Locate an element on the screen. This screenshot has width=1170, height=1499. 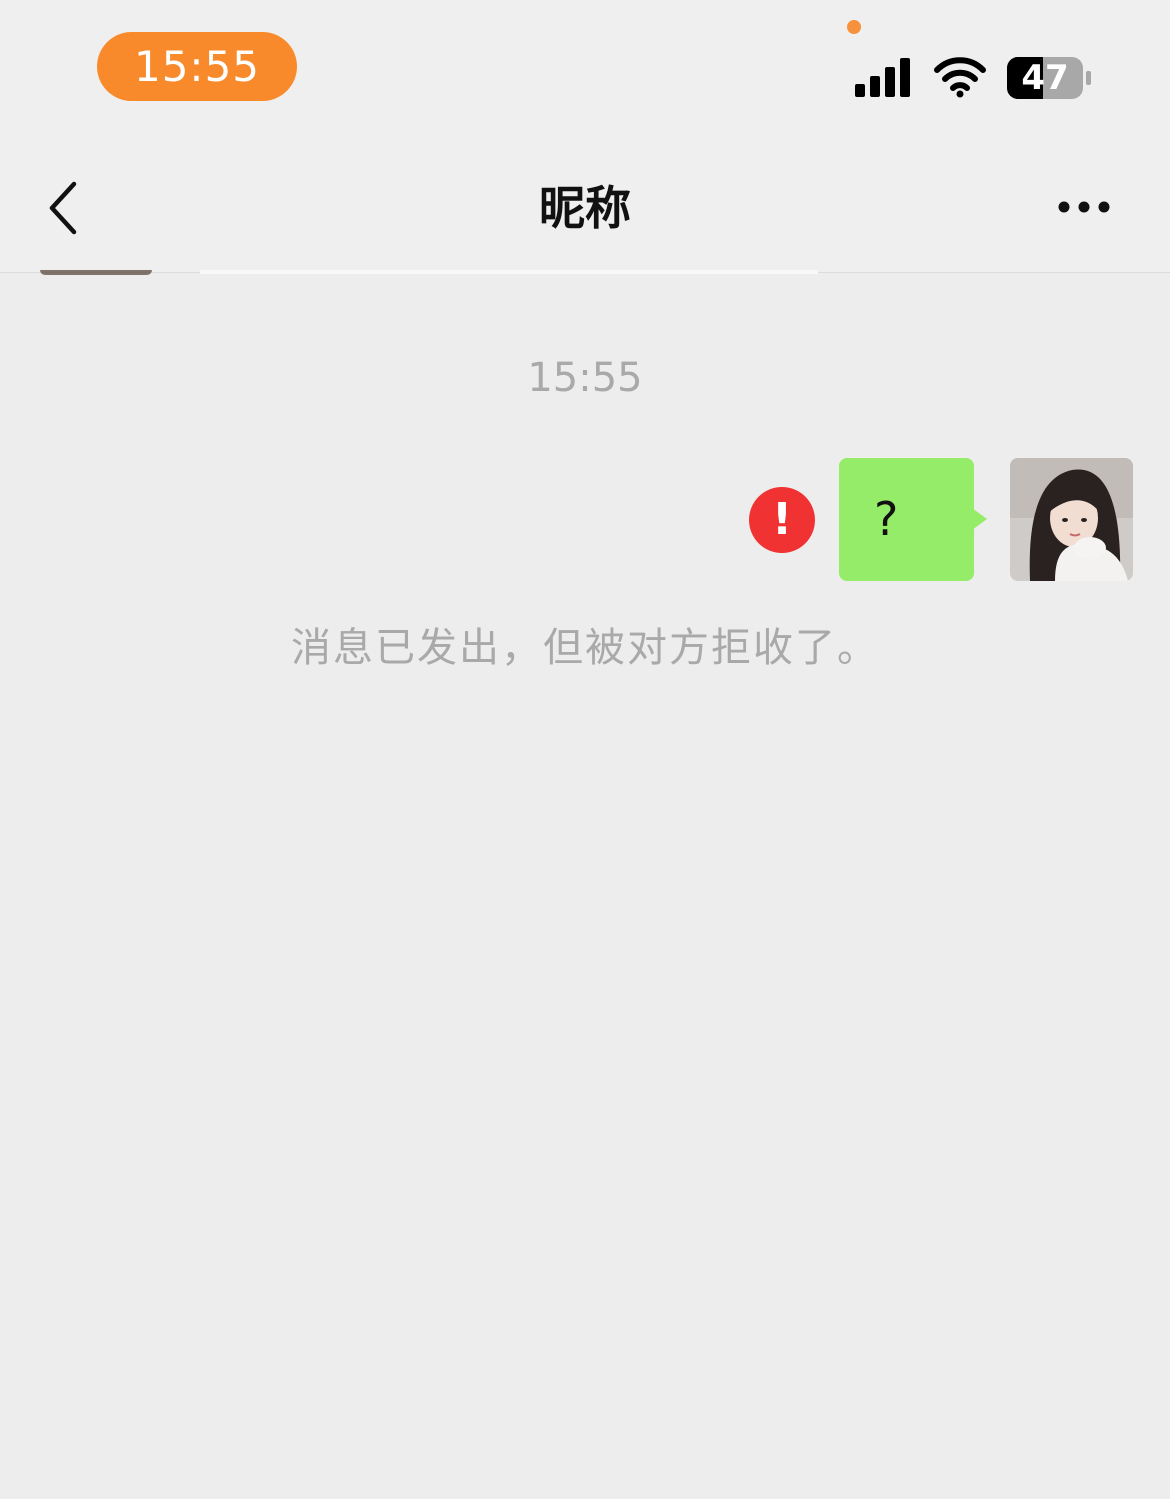
avatar-photo is located at coordinates (1071, 519).